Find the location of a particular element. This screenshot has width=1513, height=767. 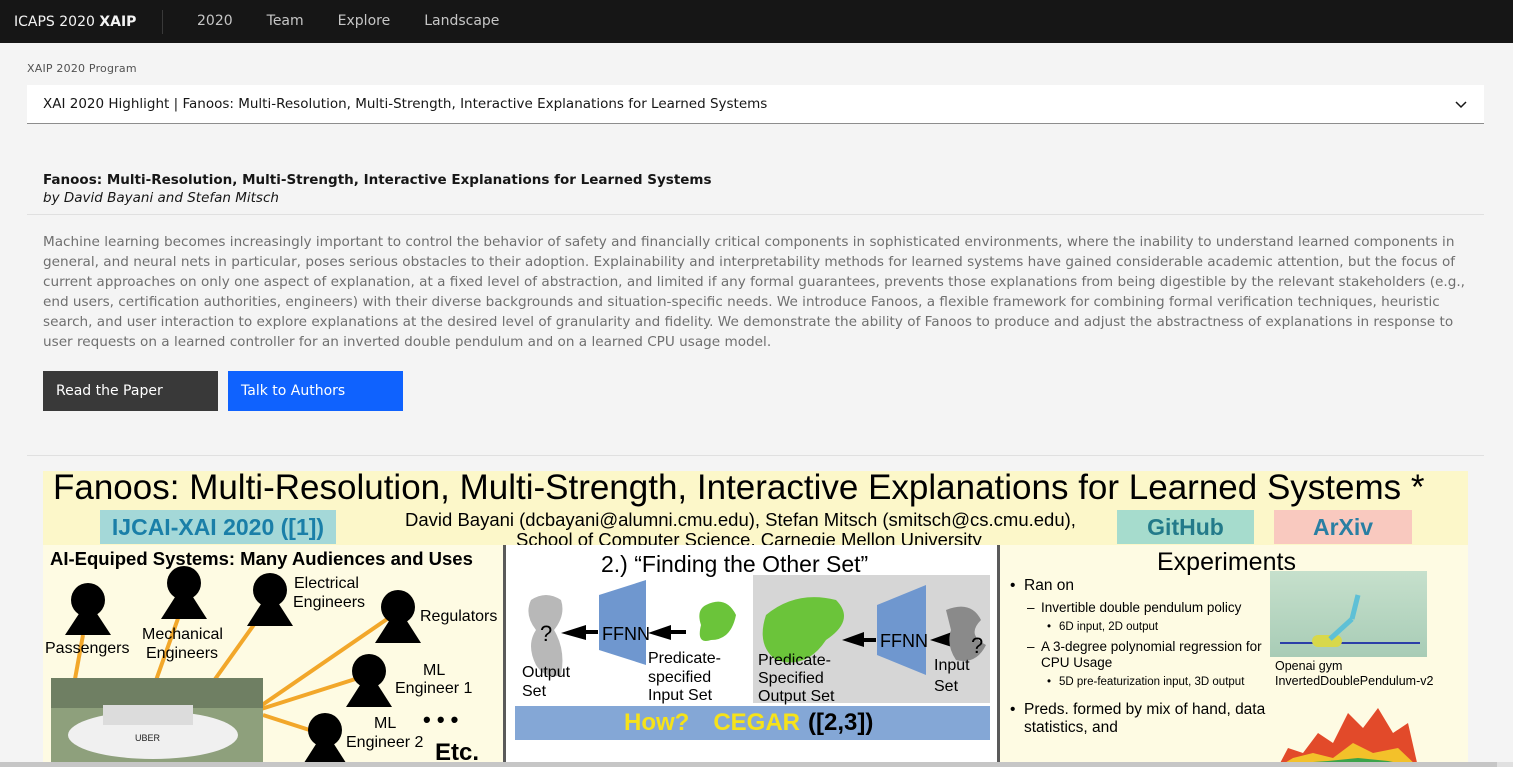

output-set-label-2: Set is located at coordinates (534, 691).